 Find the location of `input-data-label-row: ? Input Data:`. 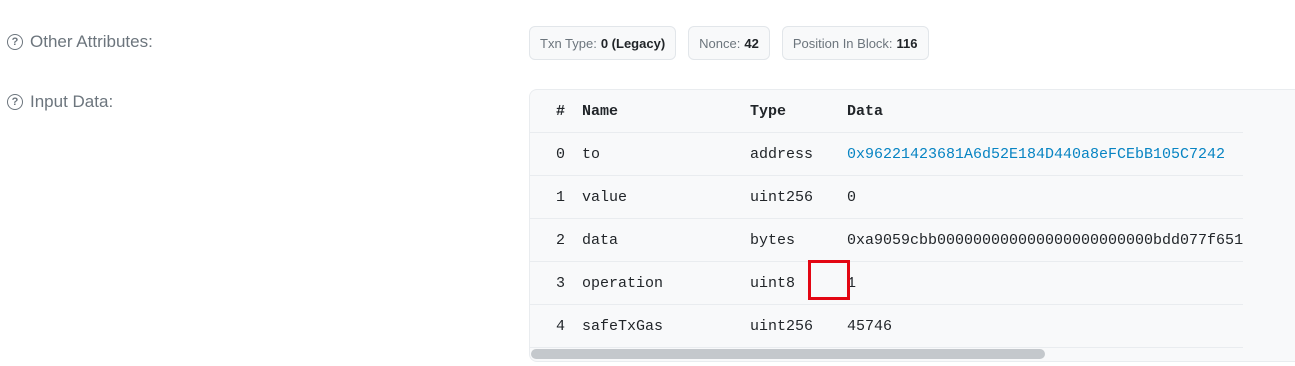

input-data-label-row: ? Input Data: is located at coordinates (60, 102).